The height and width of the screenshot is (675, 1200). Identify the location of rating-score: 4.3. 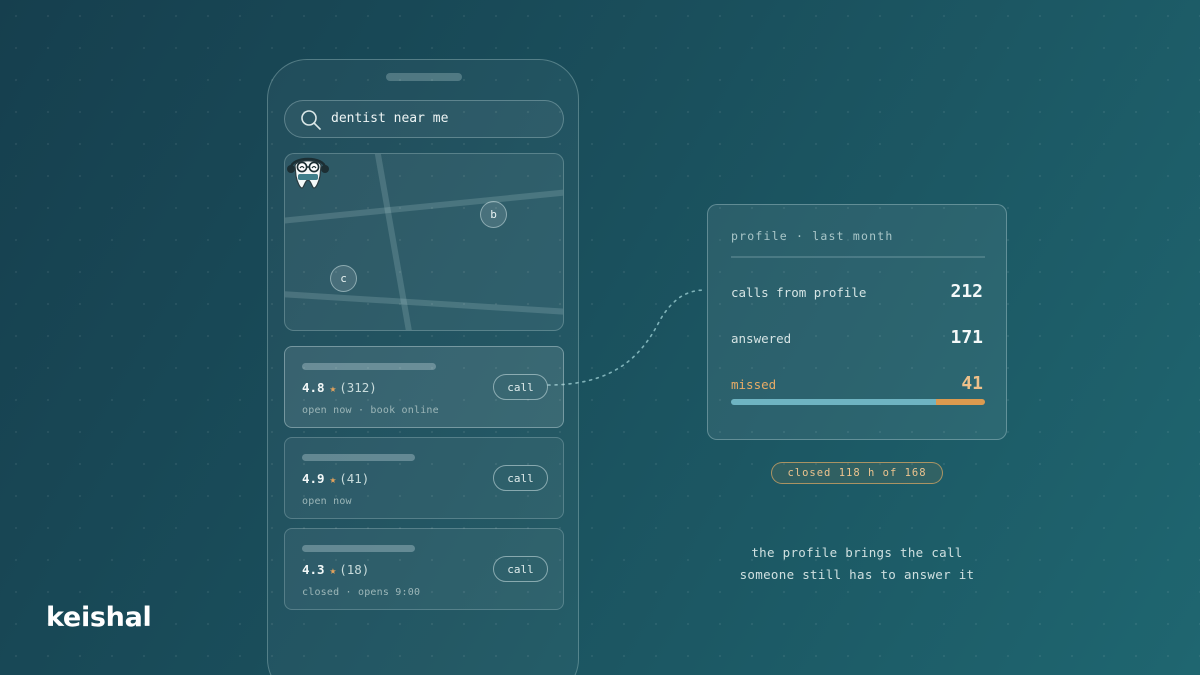
(313, 569).